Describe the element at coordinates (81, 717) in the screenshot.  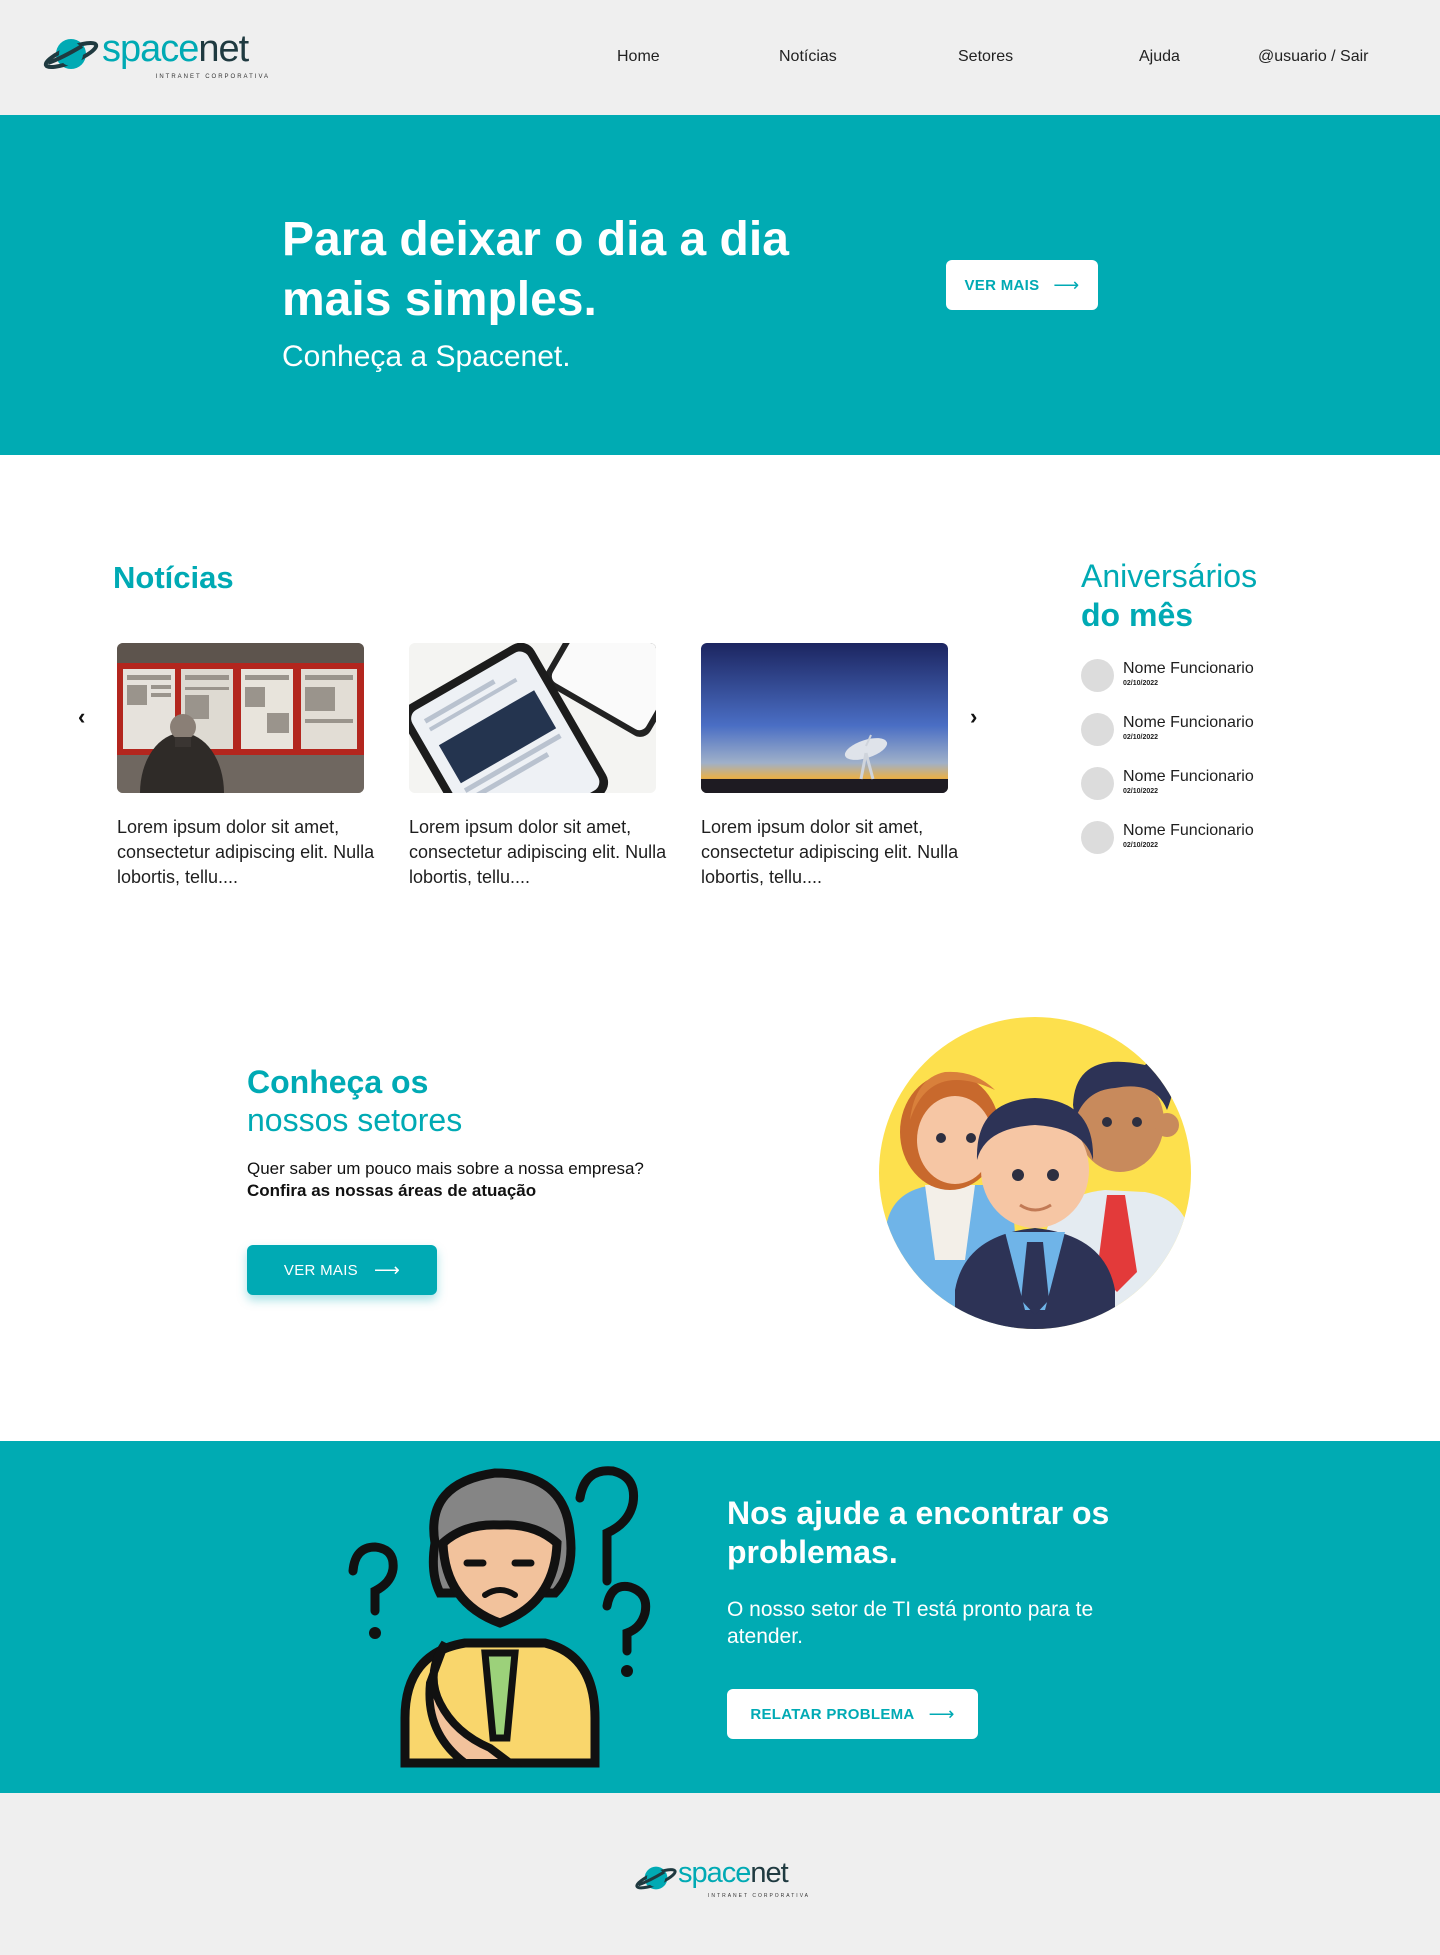
I see `carousel-prev-icon: ‹` at that location.